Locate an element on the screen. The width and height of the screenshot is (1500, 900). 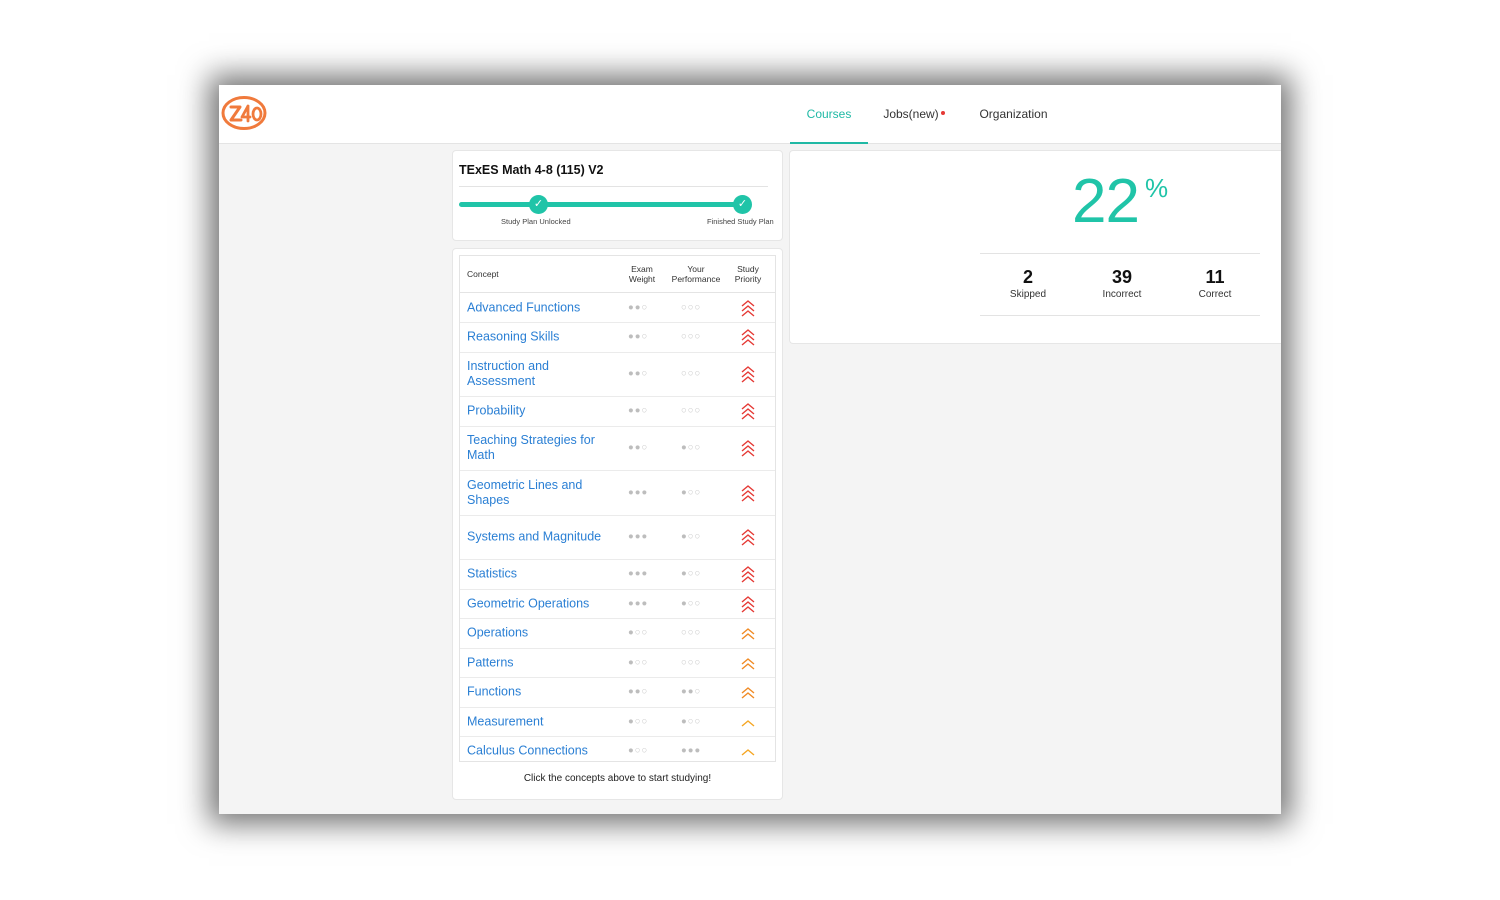
nav-tab-courses-label: Courses is located at coordinates (829, 114).